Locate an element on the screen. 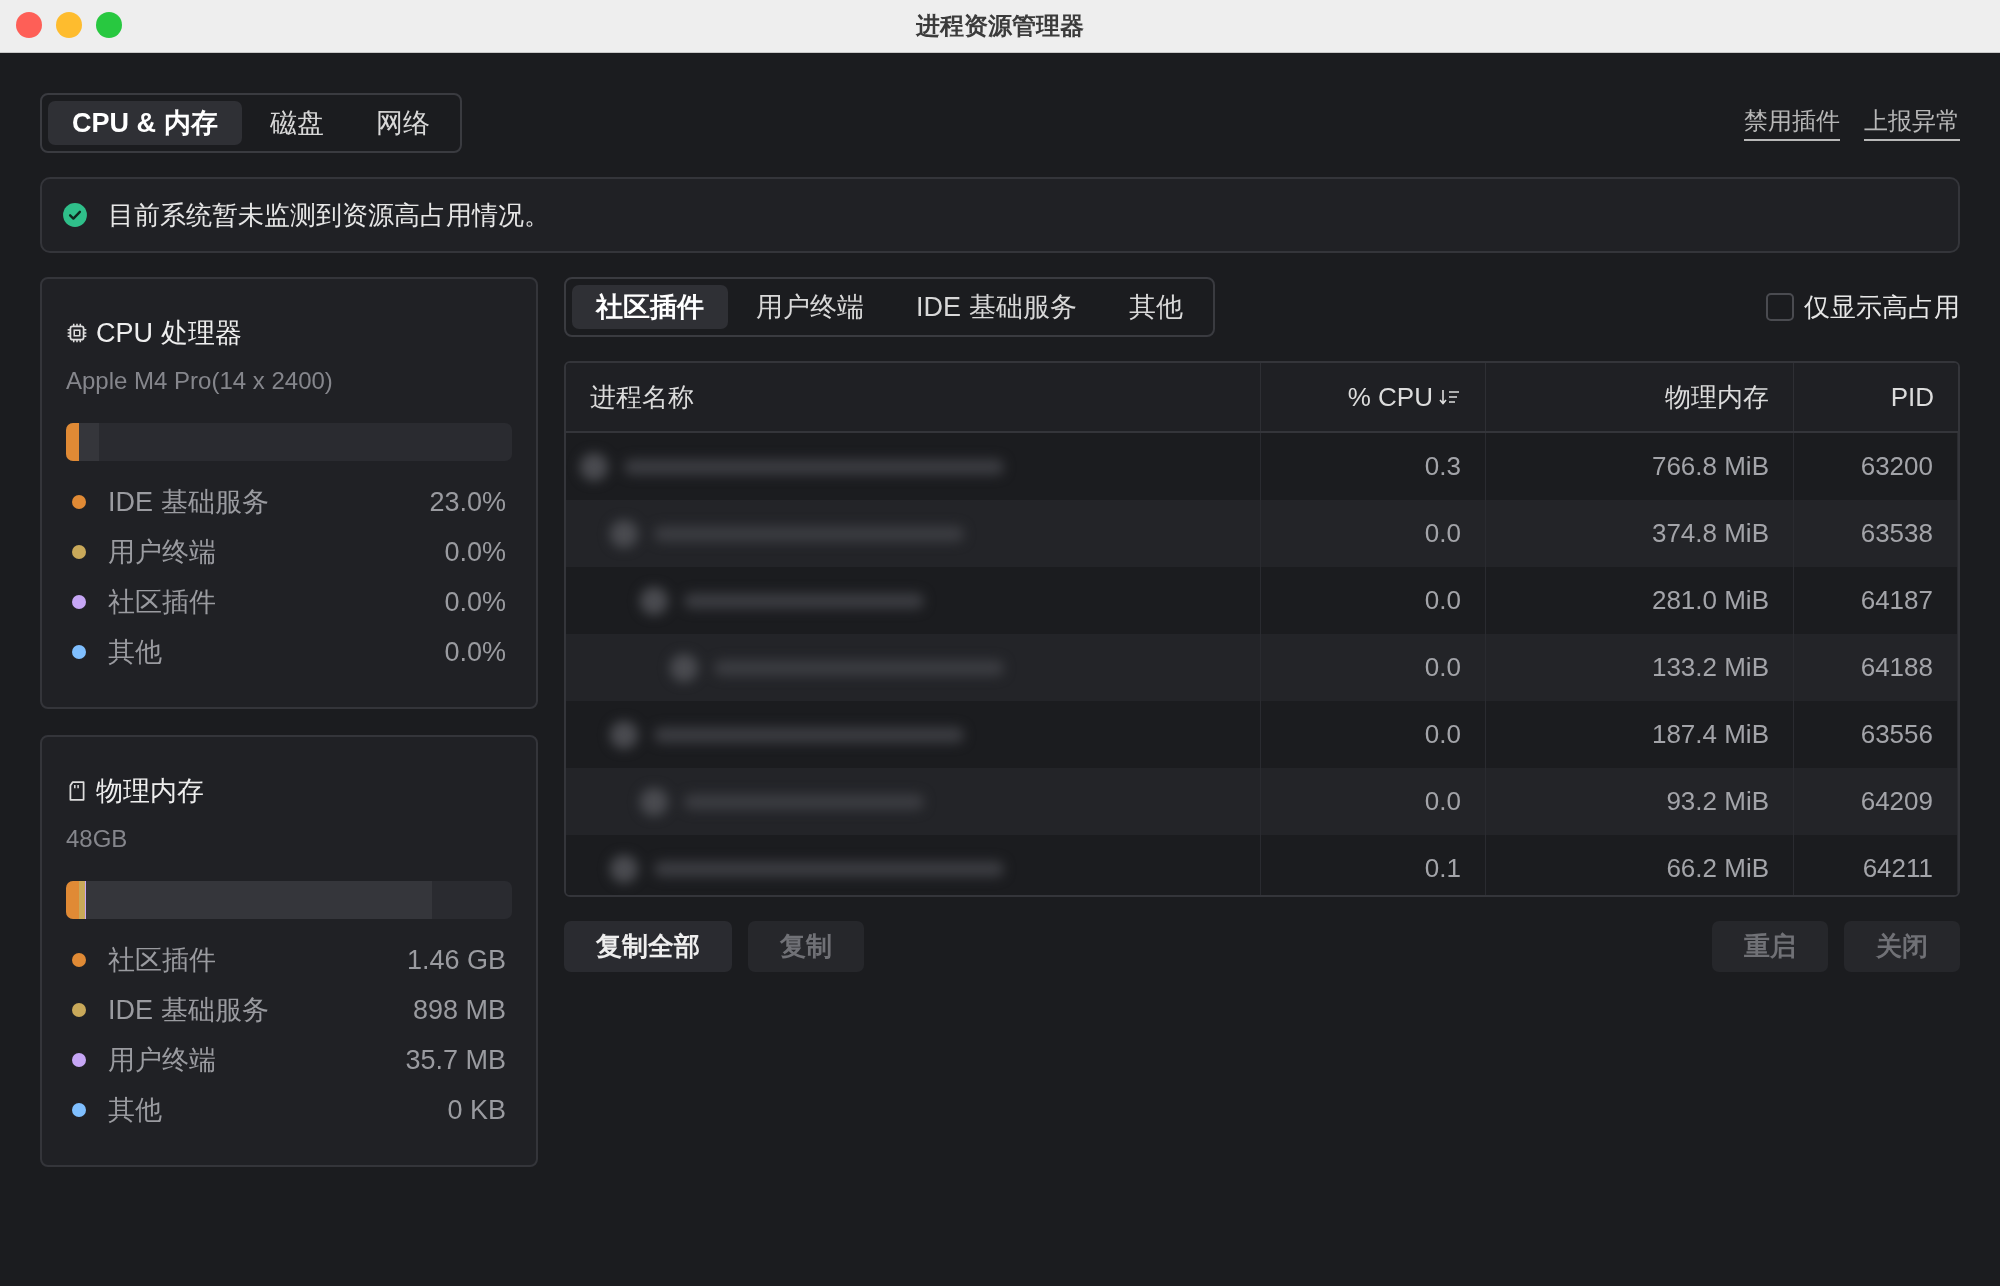  tab: 社区插件 is located at coordinates (650, 307).